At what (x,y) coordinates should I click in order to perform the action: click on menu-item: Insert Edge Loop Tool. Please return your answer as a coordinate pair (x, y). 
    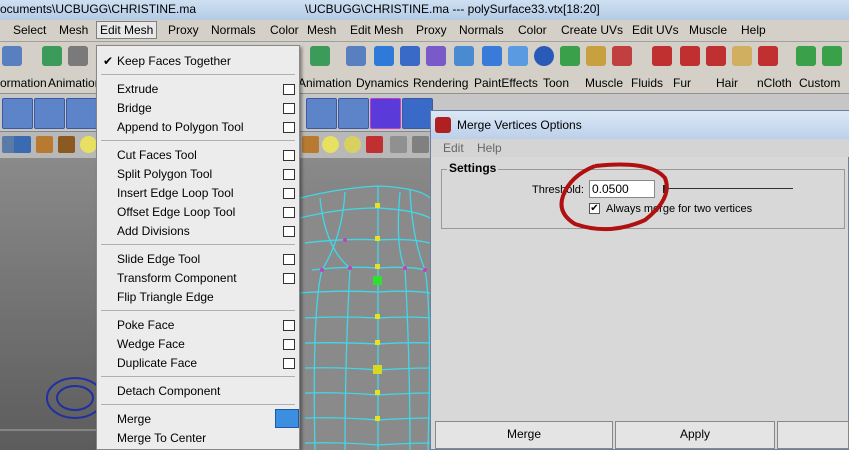
    Looking at the image, I should click on (175, 193).